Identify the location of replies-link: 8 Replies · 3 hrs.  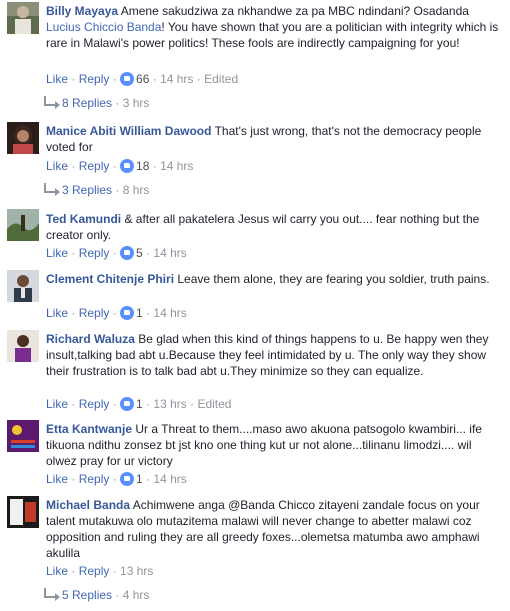
(96, 103).